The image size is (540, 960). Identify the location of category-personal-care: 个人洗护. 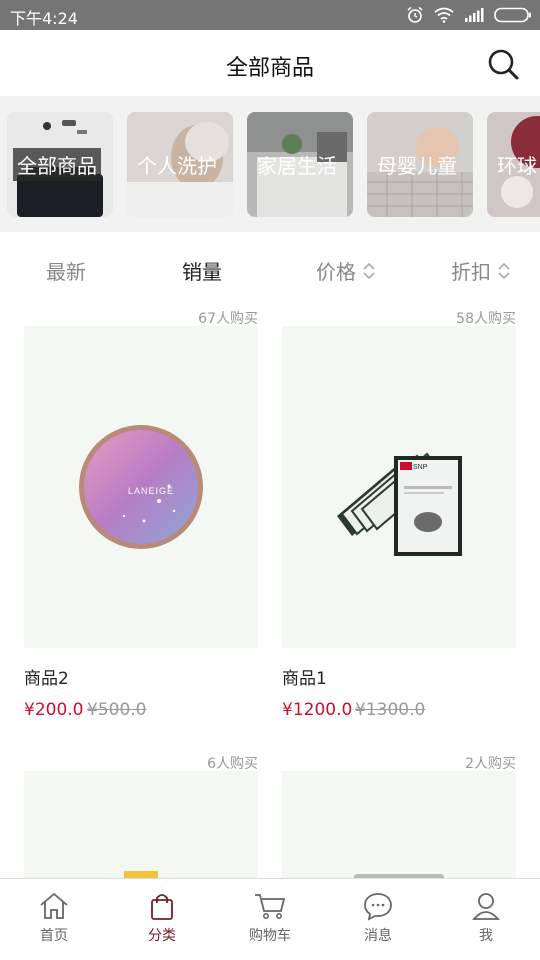
(180, 164).